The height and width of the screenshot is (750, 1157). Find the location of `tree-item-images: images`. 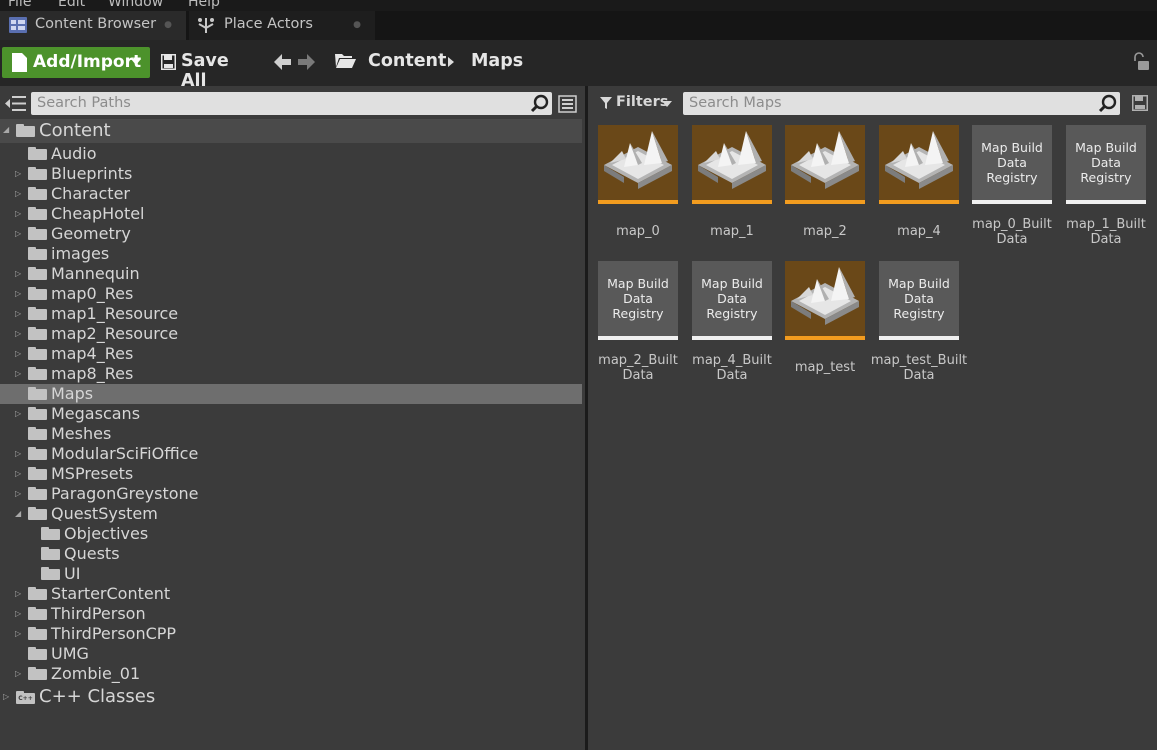

tree-item-images: images is located at coordinates (291, 254).